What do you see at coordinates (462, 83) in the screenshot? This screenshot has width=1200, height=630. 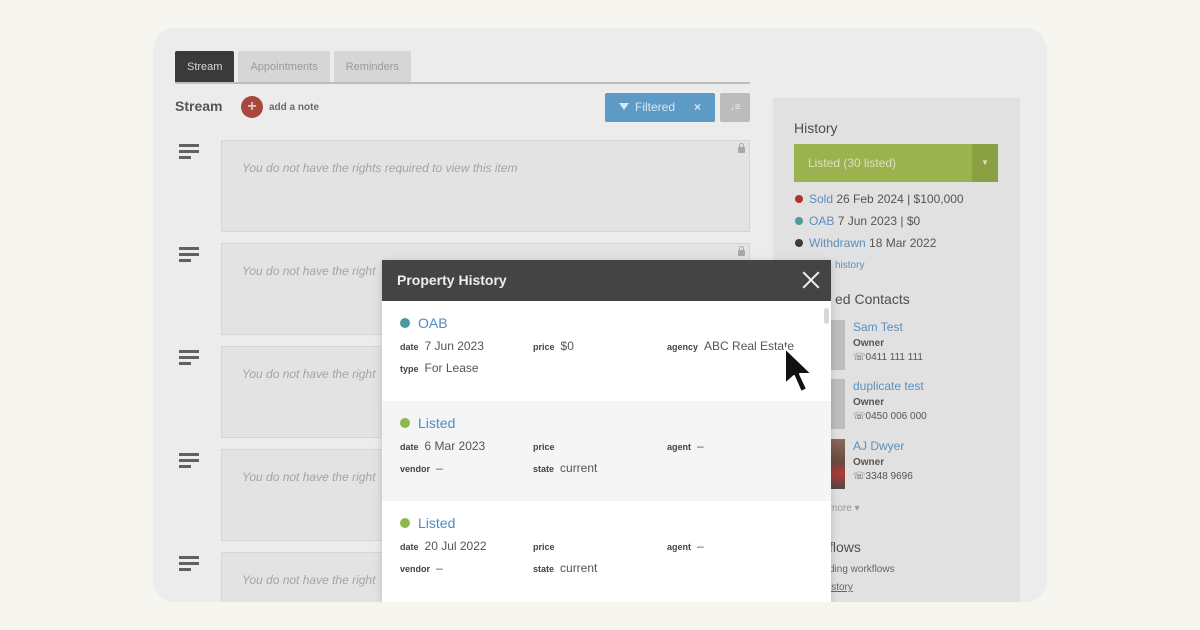 I see `tab-divider` at bounding box center [462, 83].